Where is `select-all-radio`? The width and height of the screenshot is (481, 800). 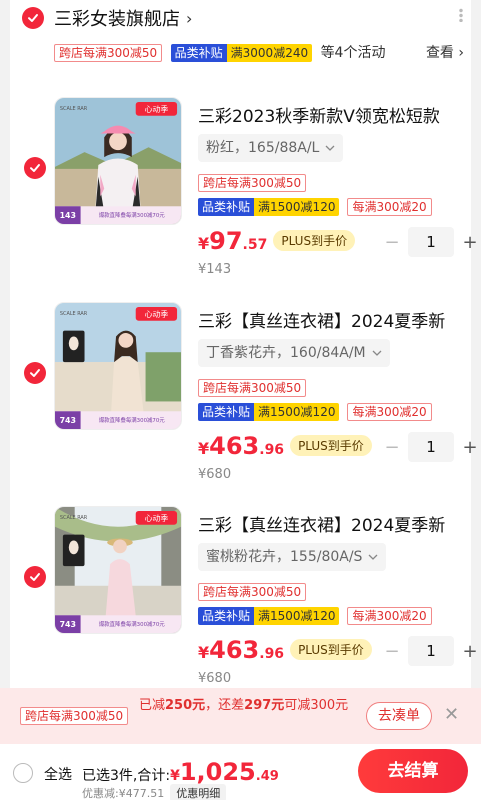 select-all-radio is located at coordinates (23, 773).